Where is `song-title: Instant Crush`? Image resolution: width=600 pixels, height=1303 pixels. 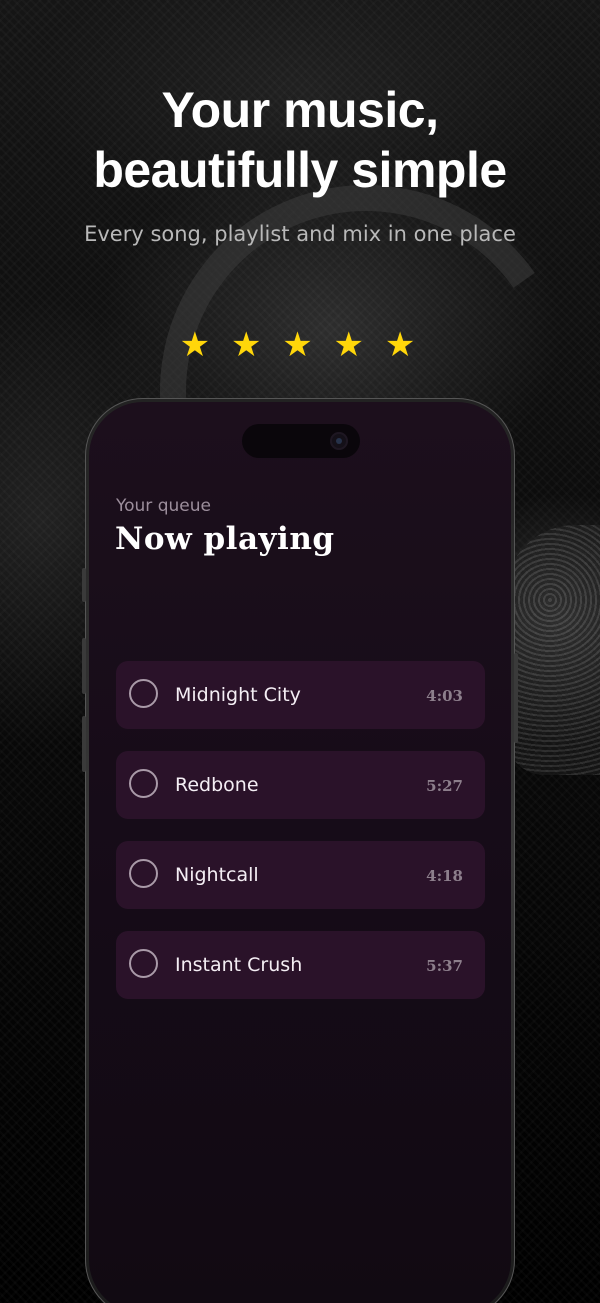 song-title: Instant Crush is located at coordinates (239, 965).